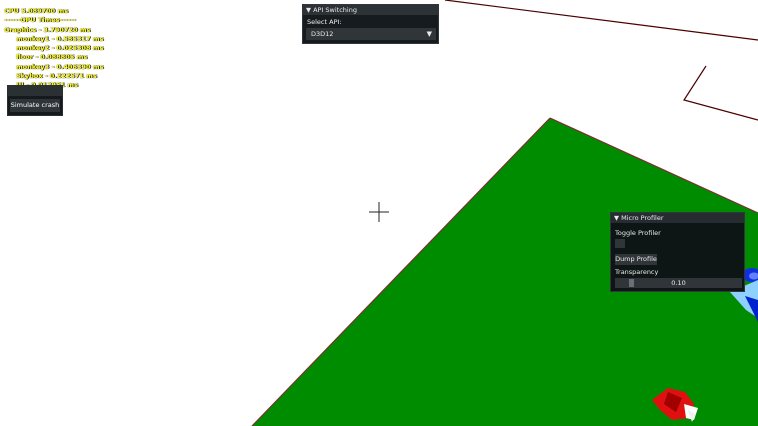 Image resolution: width=758 pixels, height=426 pixels. Describe the element at coordinates (370, 10) in the screenshot. I see `api-switching-title-bar: ▼ API Switching` at that location.